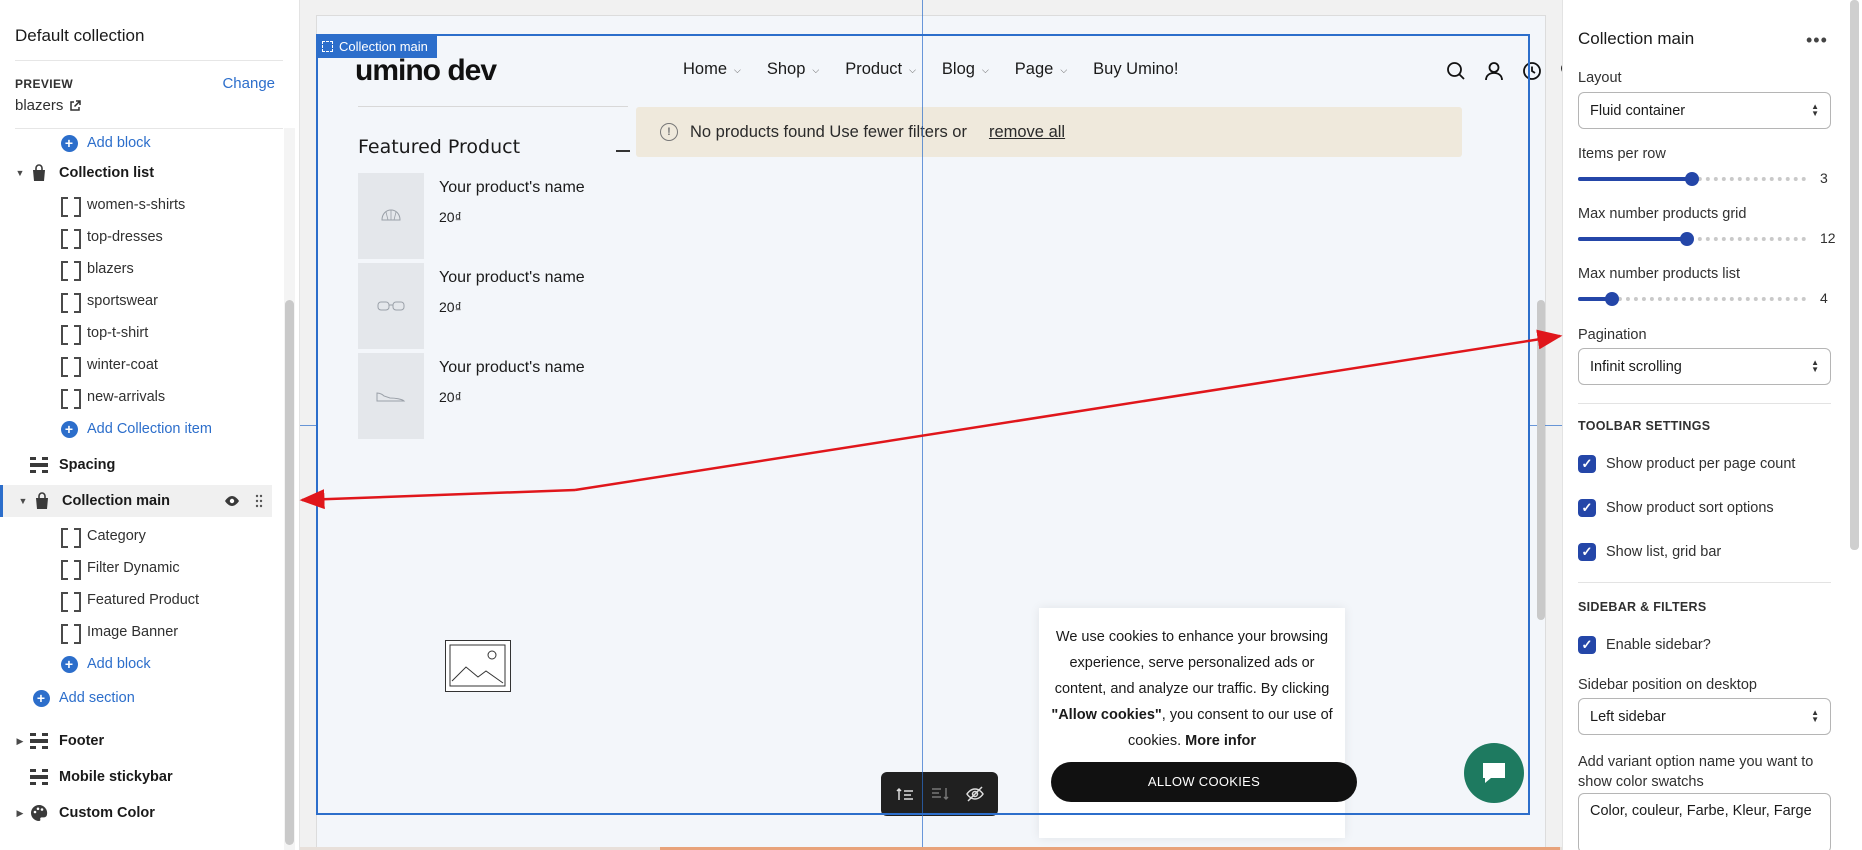 This screenshot has width=1862, height=850. Describe the element at coordinates (44, 84) in the screenshot. I see `preview-label: PREVIEW` at that location.